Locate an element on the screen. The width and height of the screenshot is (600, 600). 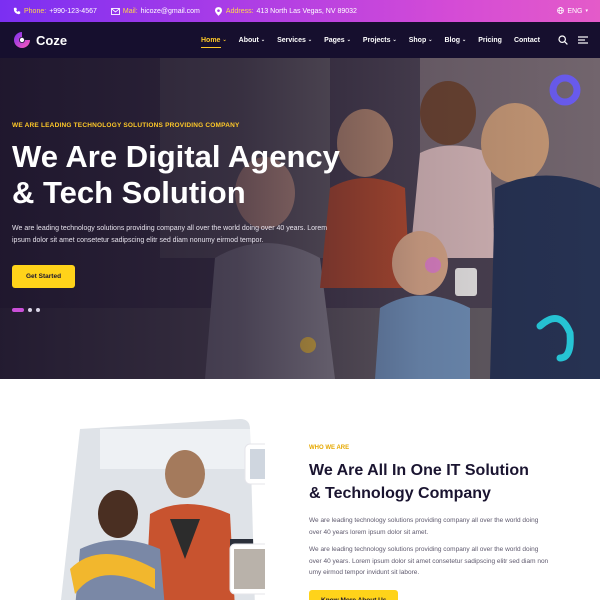
nav-label: Projects is located at coordinates (376, 40).